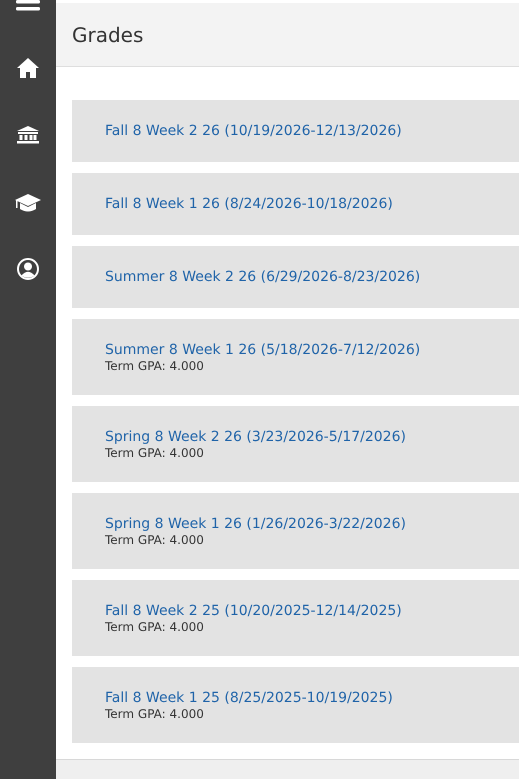 This screenshot has height=779, width=519. Describe the element at coordinates (28, 203) in the screenshot. I see `graduation-cap-icon` at that location.